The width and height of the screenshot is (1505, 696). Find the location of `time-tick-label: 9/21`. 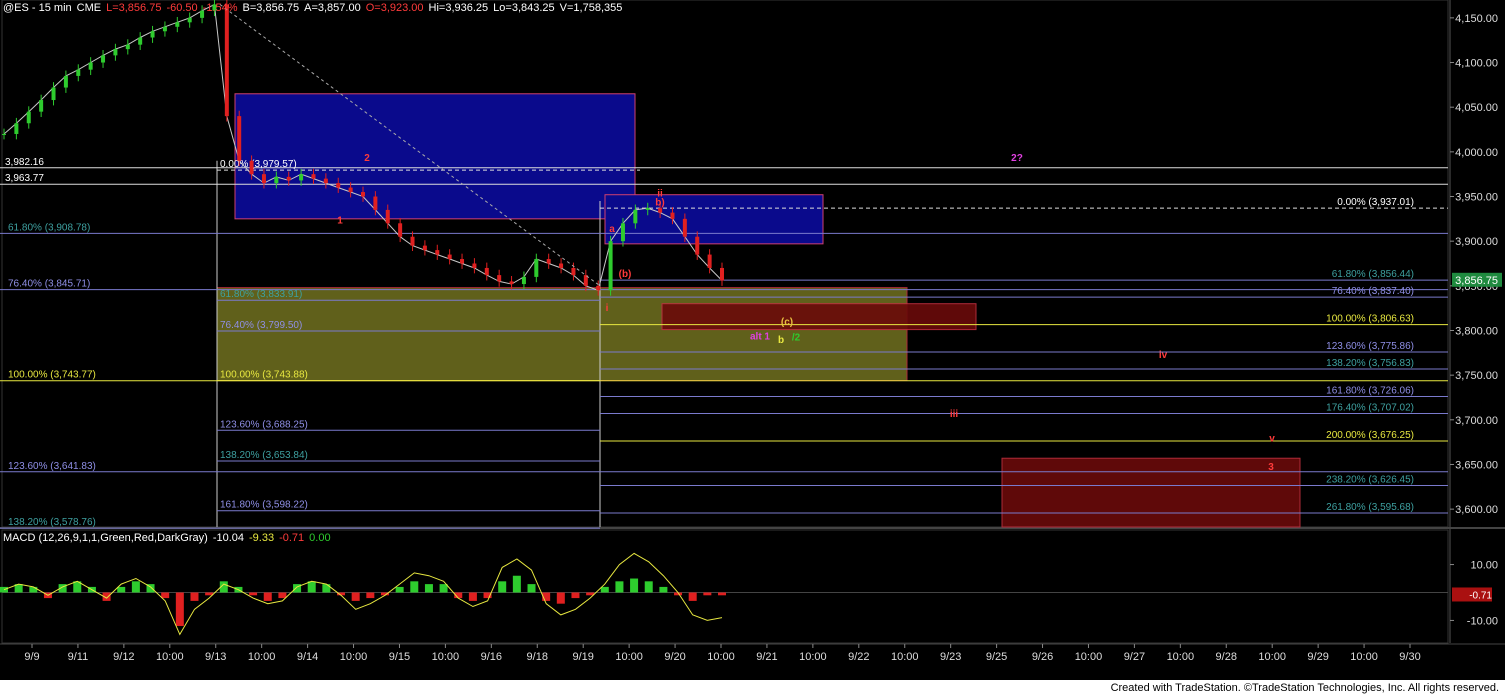

time-tick-label: 9/21 is located at coordinates (766, 657).